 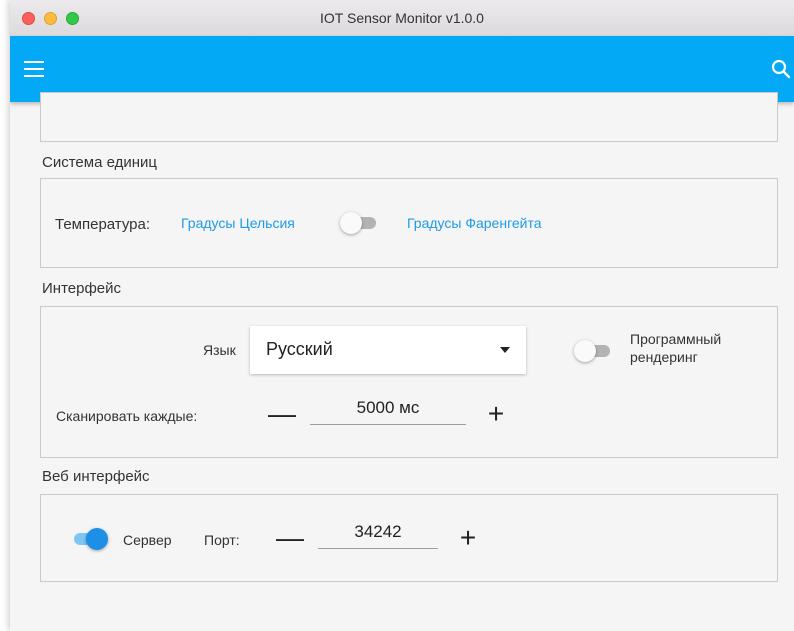 I want to click on temperature-unit-toggle, so click(x=359, y=223).